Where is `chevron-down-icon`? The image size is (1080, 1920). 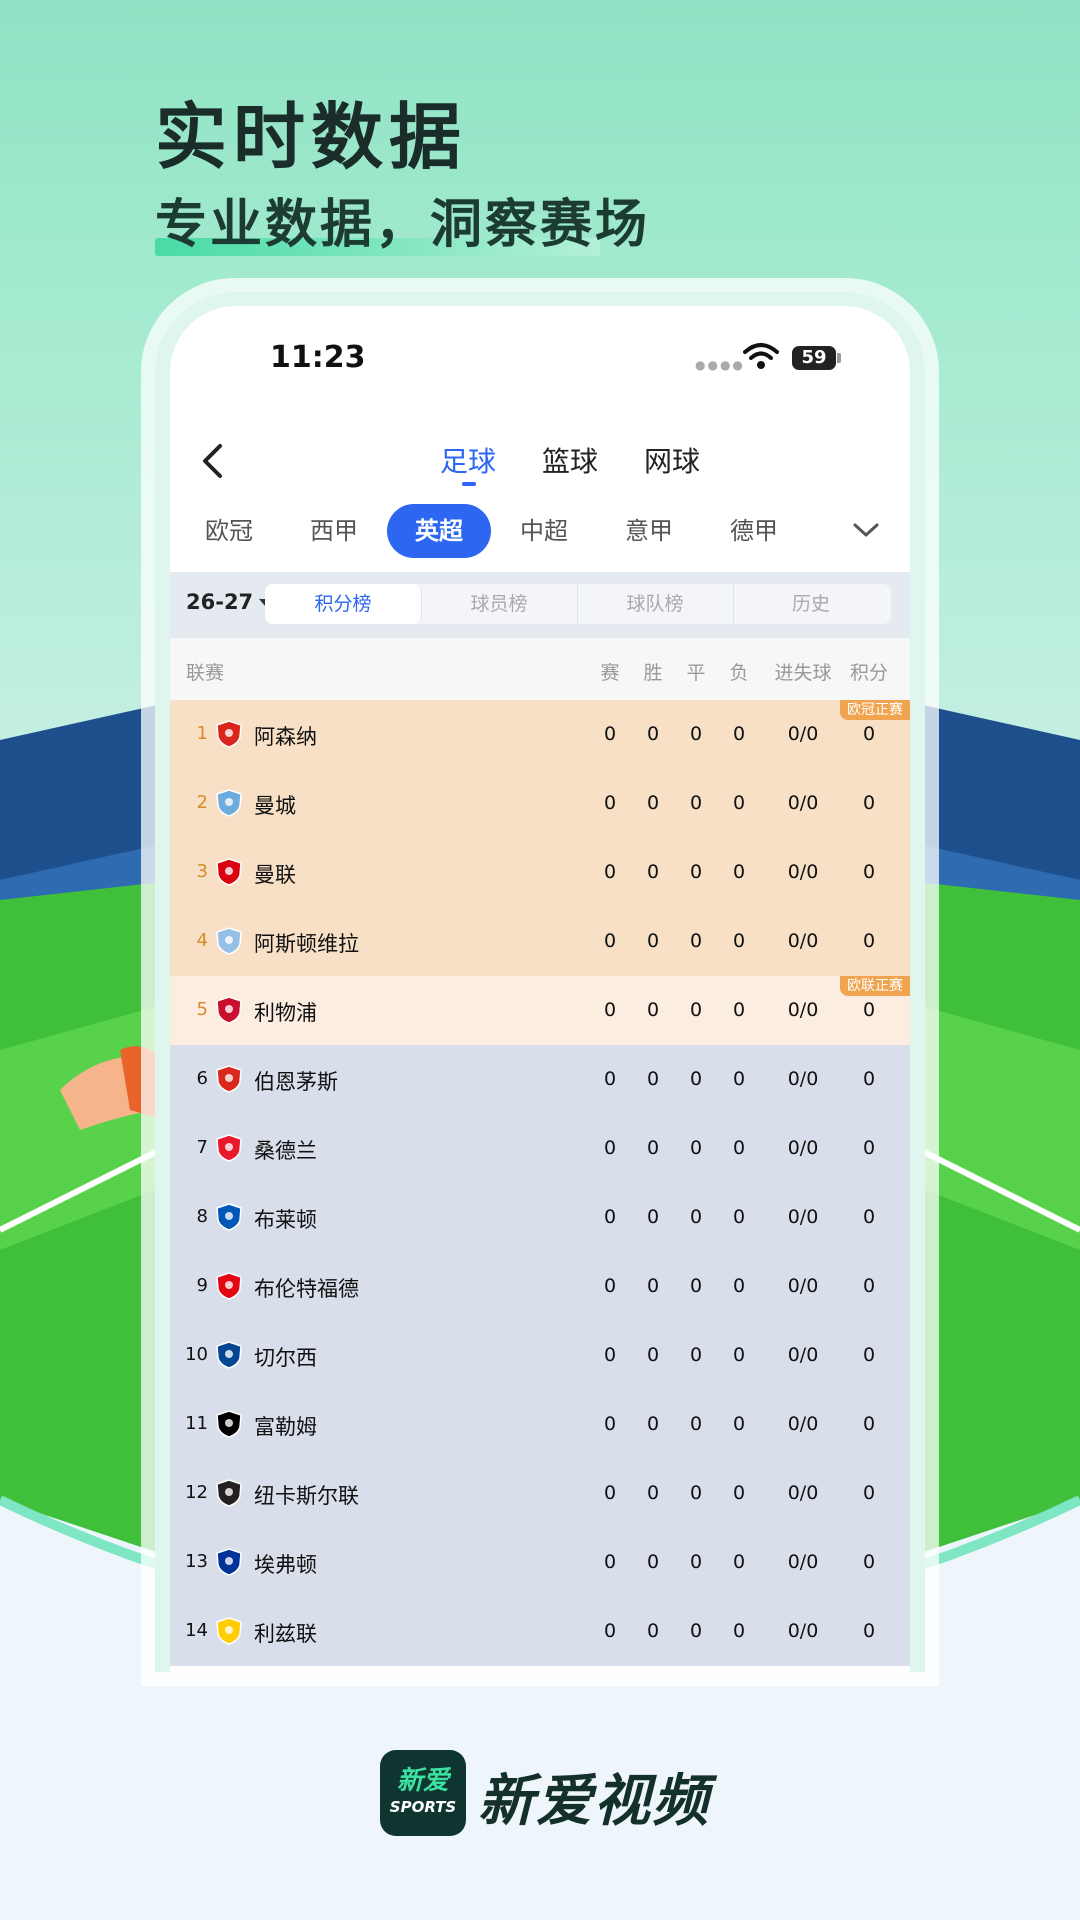 chevron-down-icon is located at coordinates (866, 530).